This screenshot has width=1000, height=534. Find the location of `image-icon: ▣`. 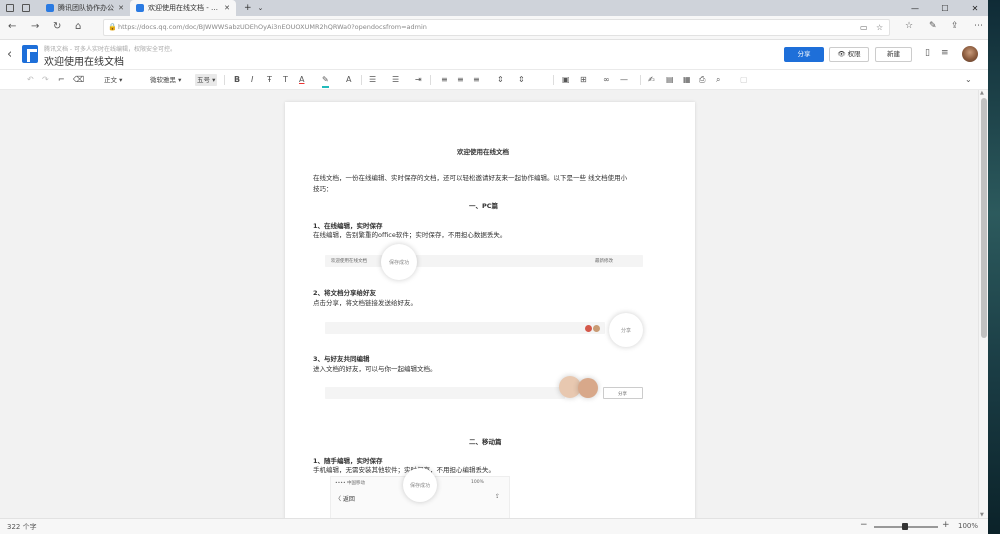

image-icon: ▣ is located at coordinates (566, 80).